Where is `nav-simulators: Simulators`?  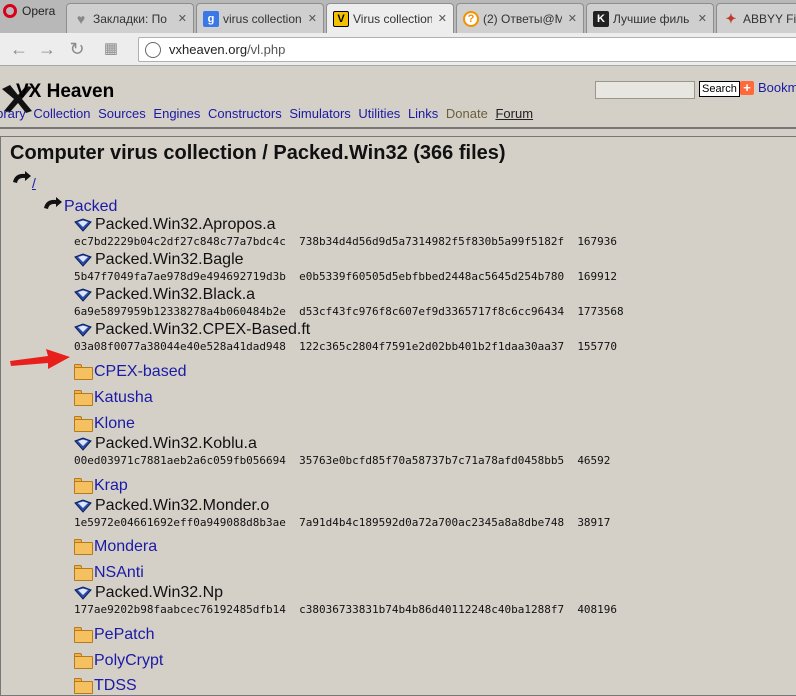
nav-simulators: Simulators is located at coordinates (319, 113).